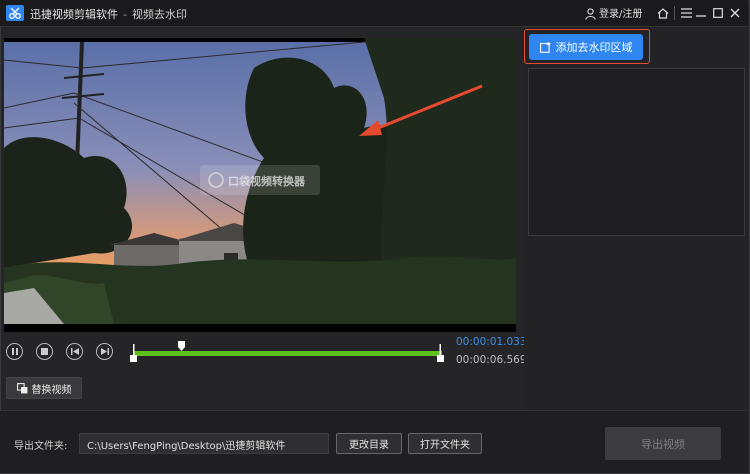 This screenshot has height=474, width=750. I want to click on pause-button, so click(14, 351).